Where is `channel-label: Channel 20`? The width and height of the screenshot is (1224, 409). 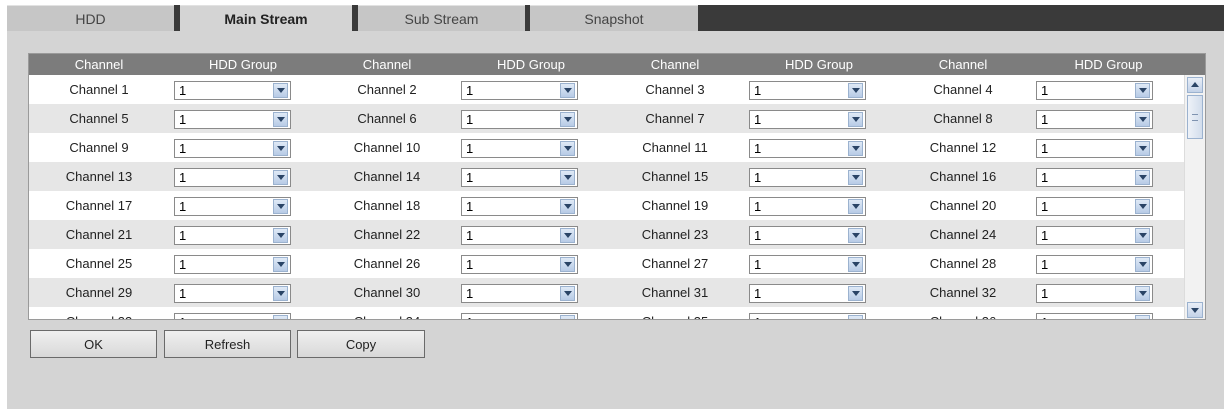 channel-label: Channel 20 is located at coordinates (963, 205).